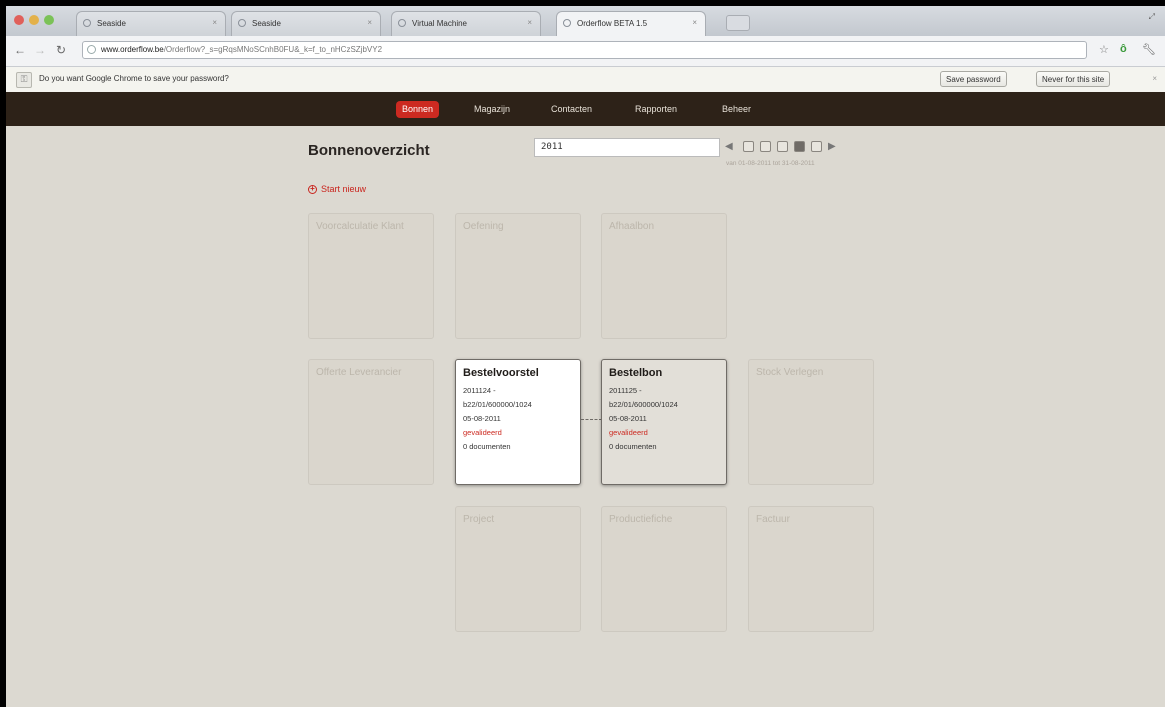 The width and height of the screenshot is (1165, 707). I want to click on back-icon: ←, so click(20, 50).